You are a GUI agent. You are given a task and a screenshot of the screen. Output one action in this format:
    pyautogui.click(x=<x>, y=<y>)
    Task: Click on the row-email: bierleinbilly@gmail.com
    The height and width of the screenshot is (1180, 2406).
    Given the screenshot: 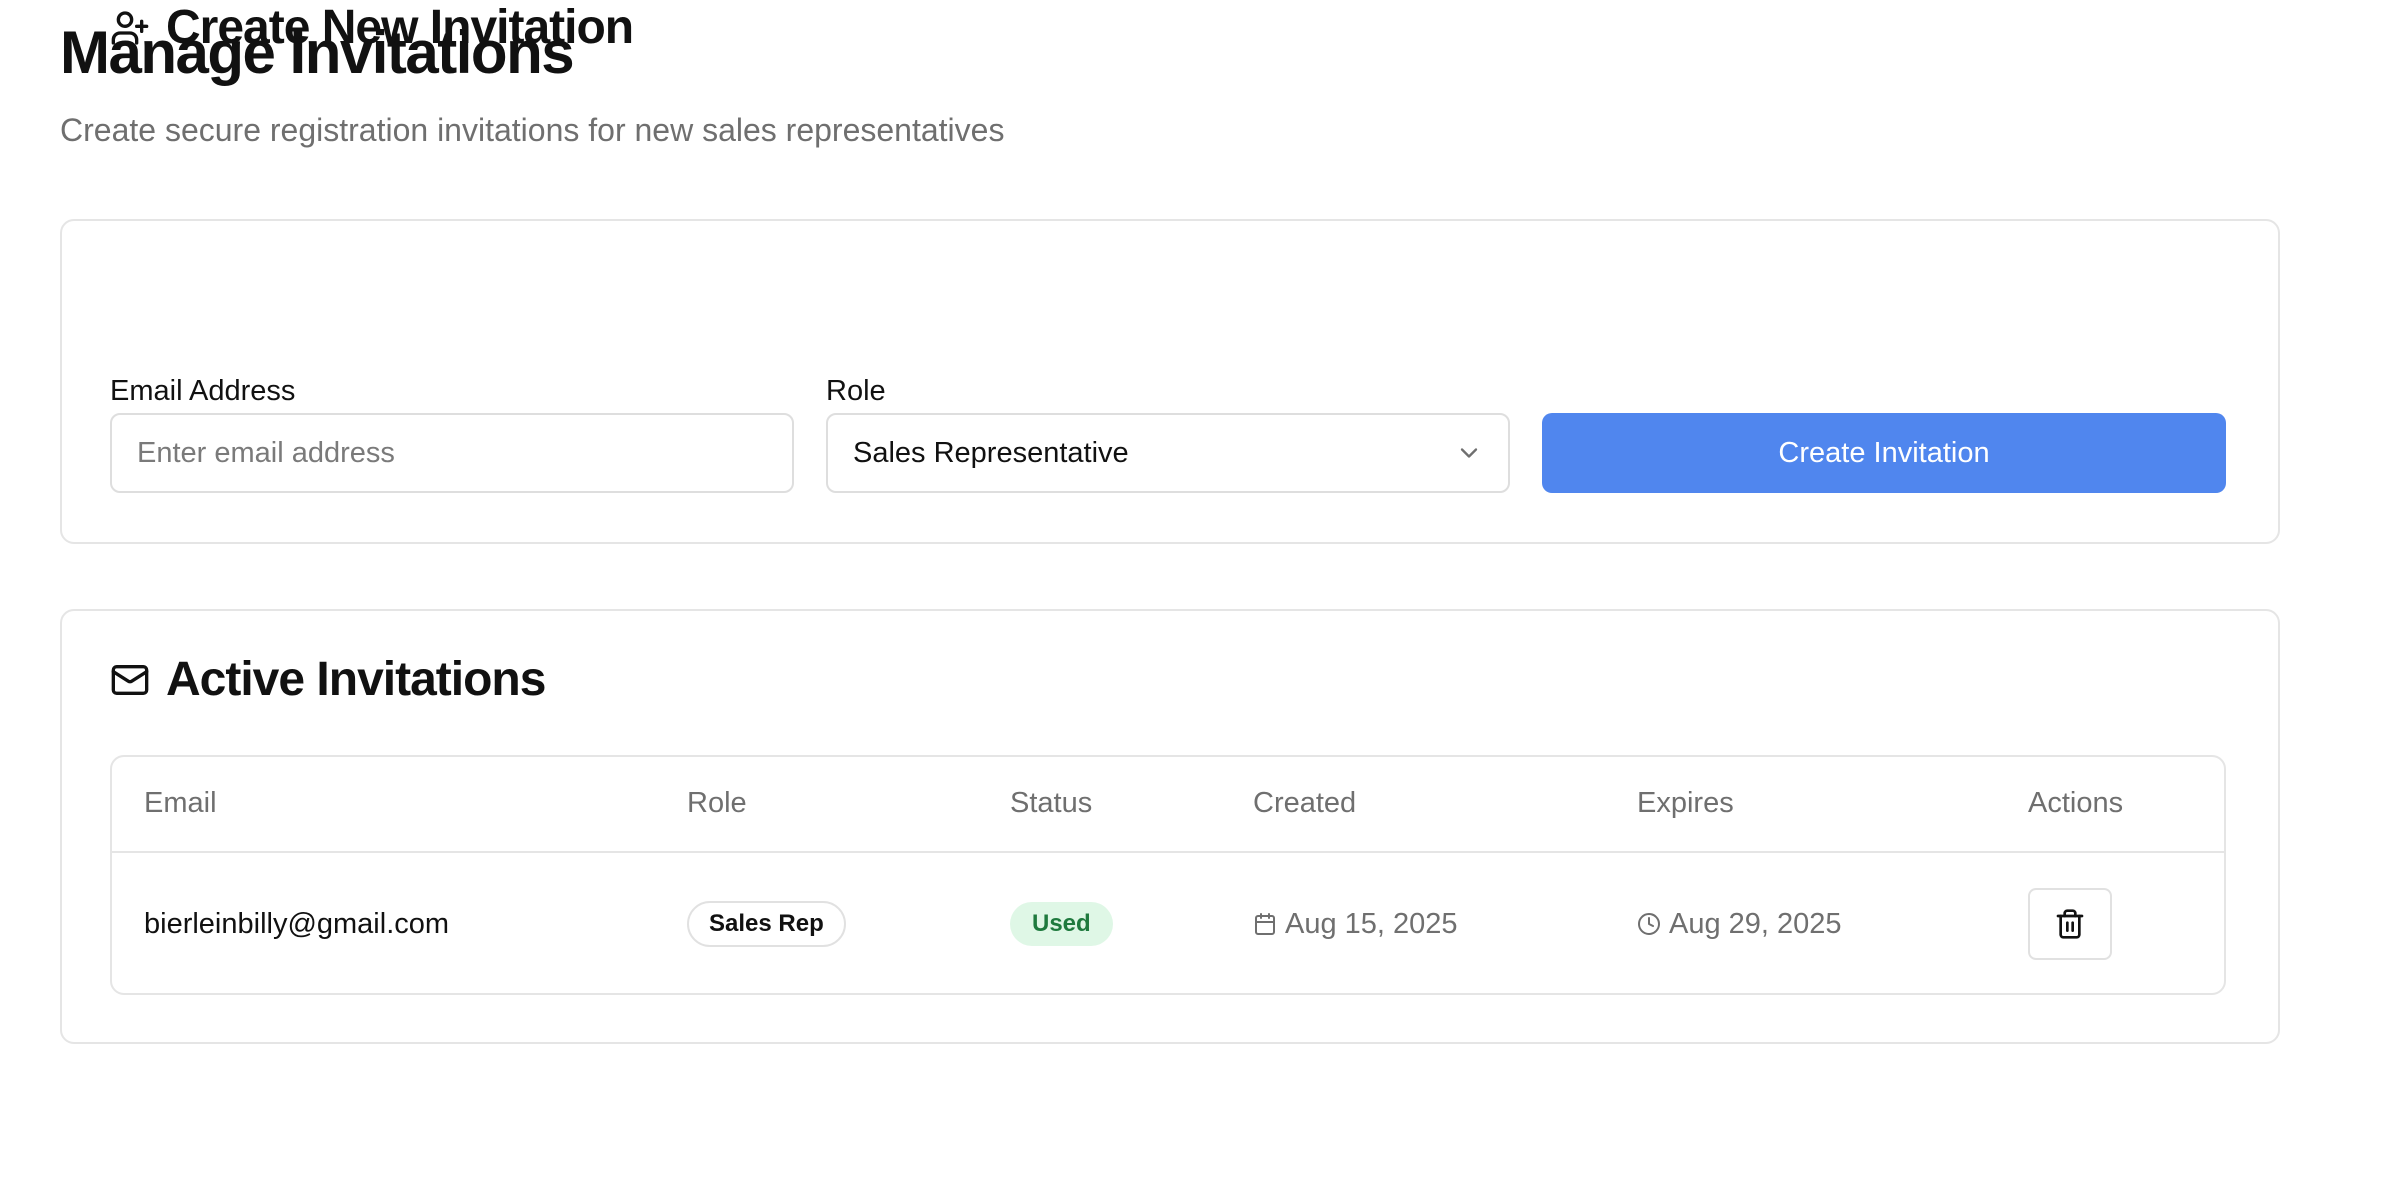 What is the action you would take?
    pyautogui.click(x=297, y=923)
    